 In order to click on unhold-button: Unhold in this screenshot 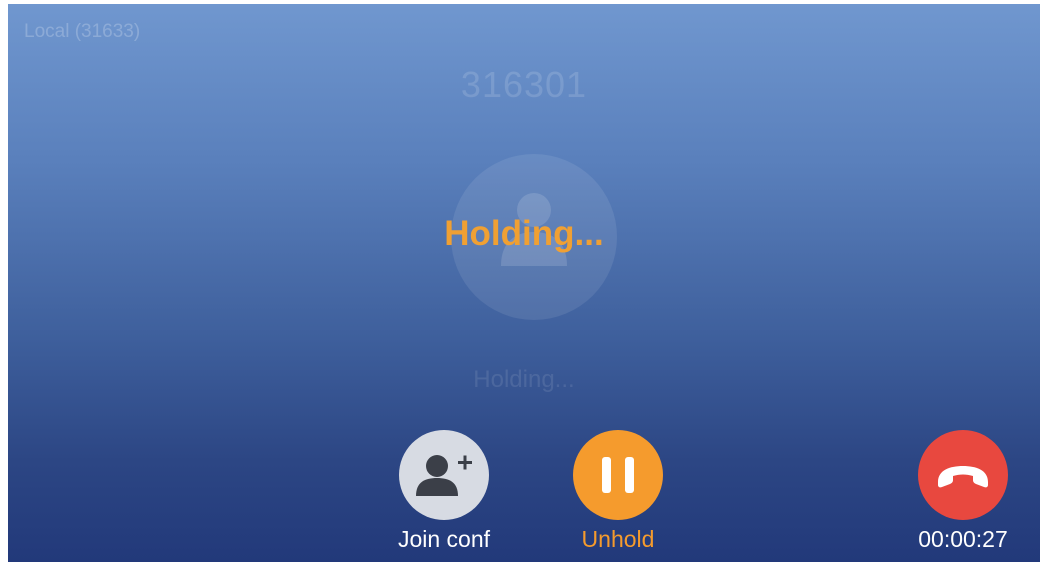, I will do `click(618, 492)`.